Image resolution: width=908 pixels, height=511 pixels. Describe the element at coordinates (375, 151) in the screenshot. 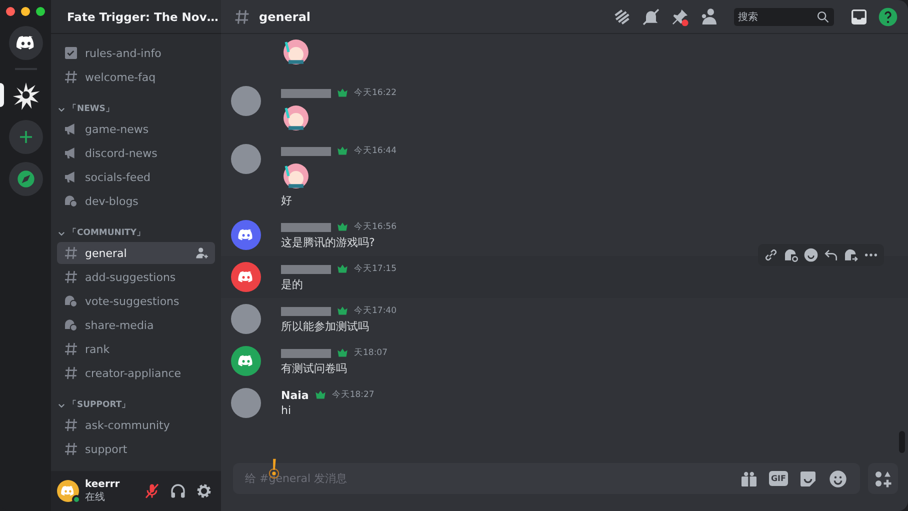

I see `timestamp: 今天16:44` at that location.